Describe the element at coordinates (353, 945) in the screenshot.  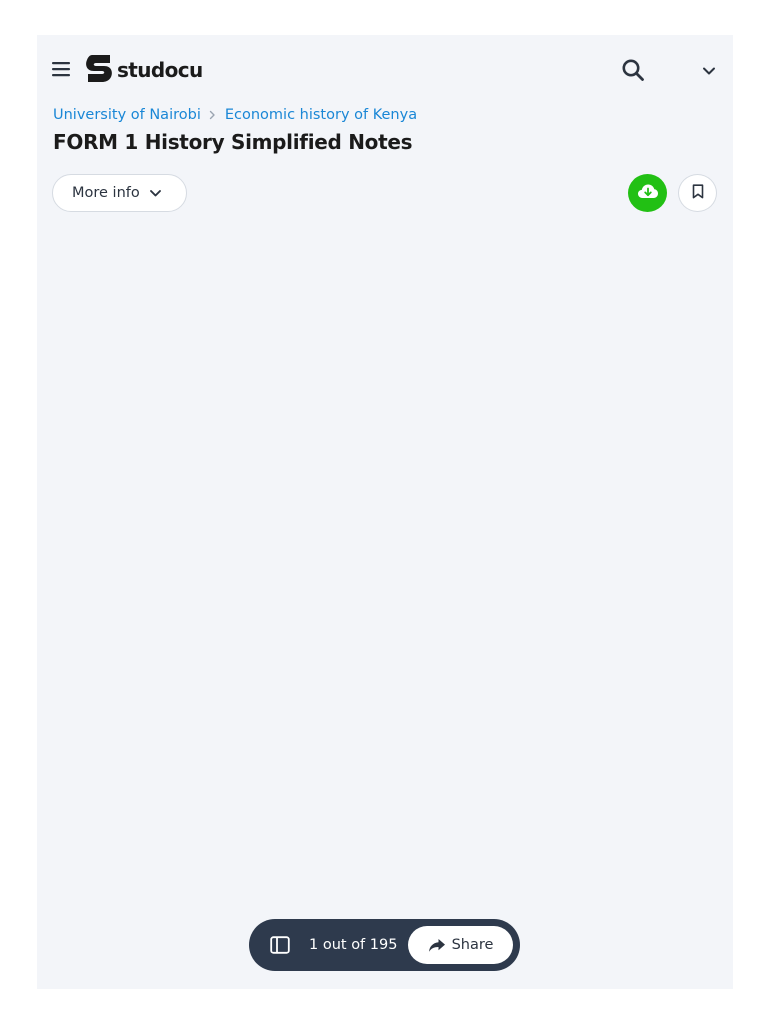
I see `page-counter: 1 out of 195` at that location.